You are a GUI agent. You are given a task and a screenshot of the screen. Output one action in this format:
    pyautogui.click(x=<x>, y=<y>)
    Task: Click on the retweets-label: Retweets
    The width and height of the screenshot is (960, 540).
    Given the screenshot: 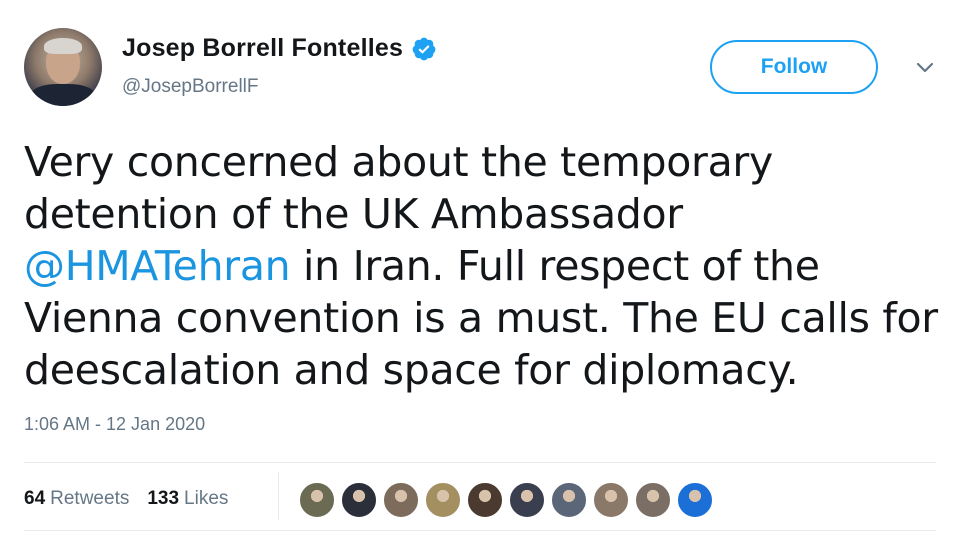 What is the action you would take?
    pyautogui.click(x=90, y=498)
    